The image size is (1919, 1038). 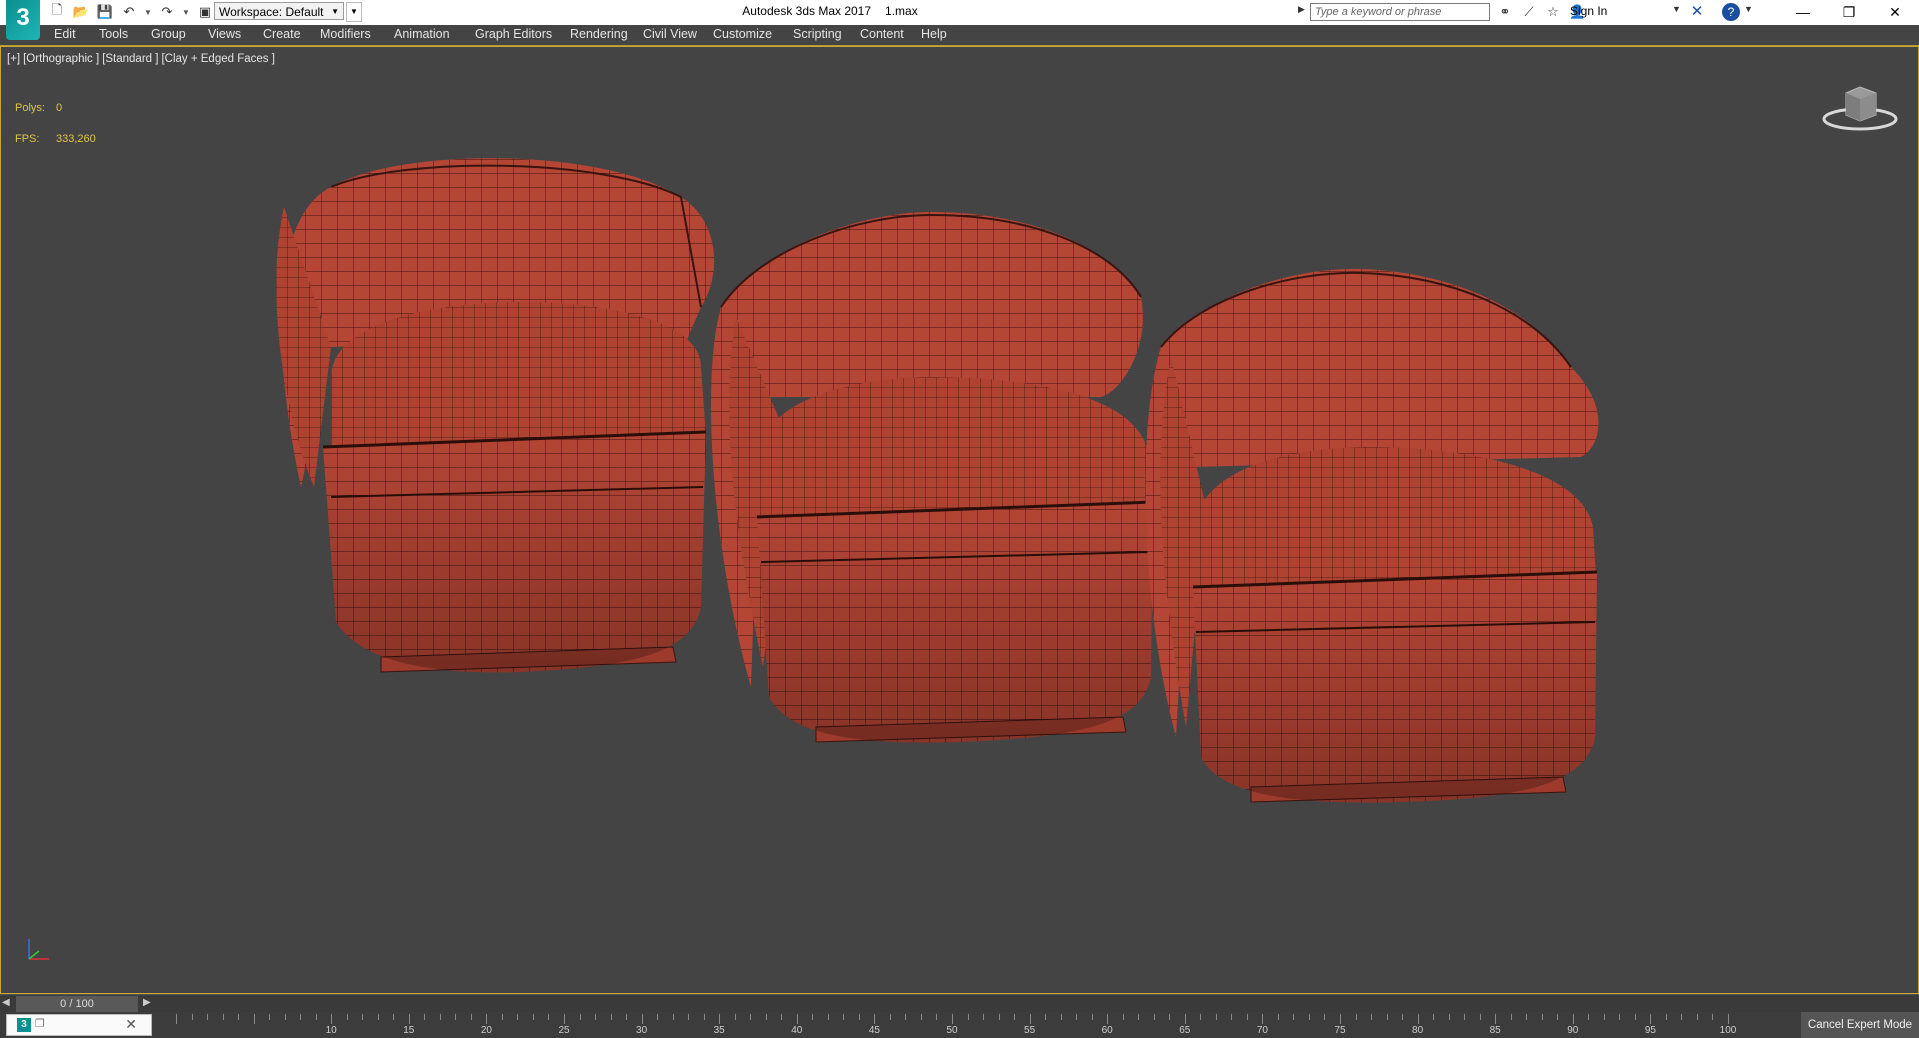 What do you see at coordinates (901, 11) in the screenshot?
I see `file-name: 1.max` at bounding box center [901, 11].